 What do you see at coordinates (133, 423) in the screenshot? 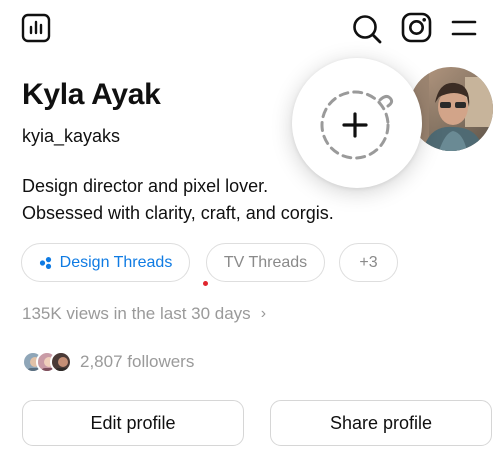
I see `edit-profile-button: Edit profile` at bounding box center [133, 423].